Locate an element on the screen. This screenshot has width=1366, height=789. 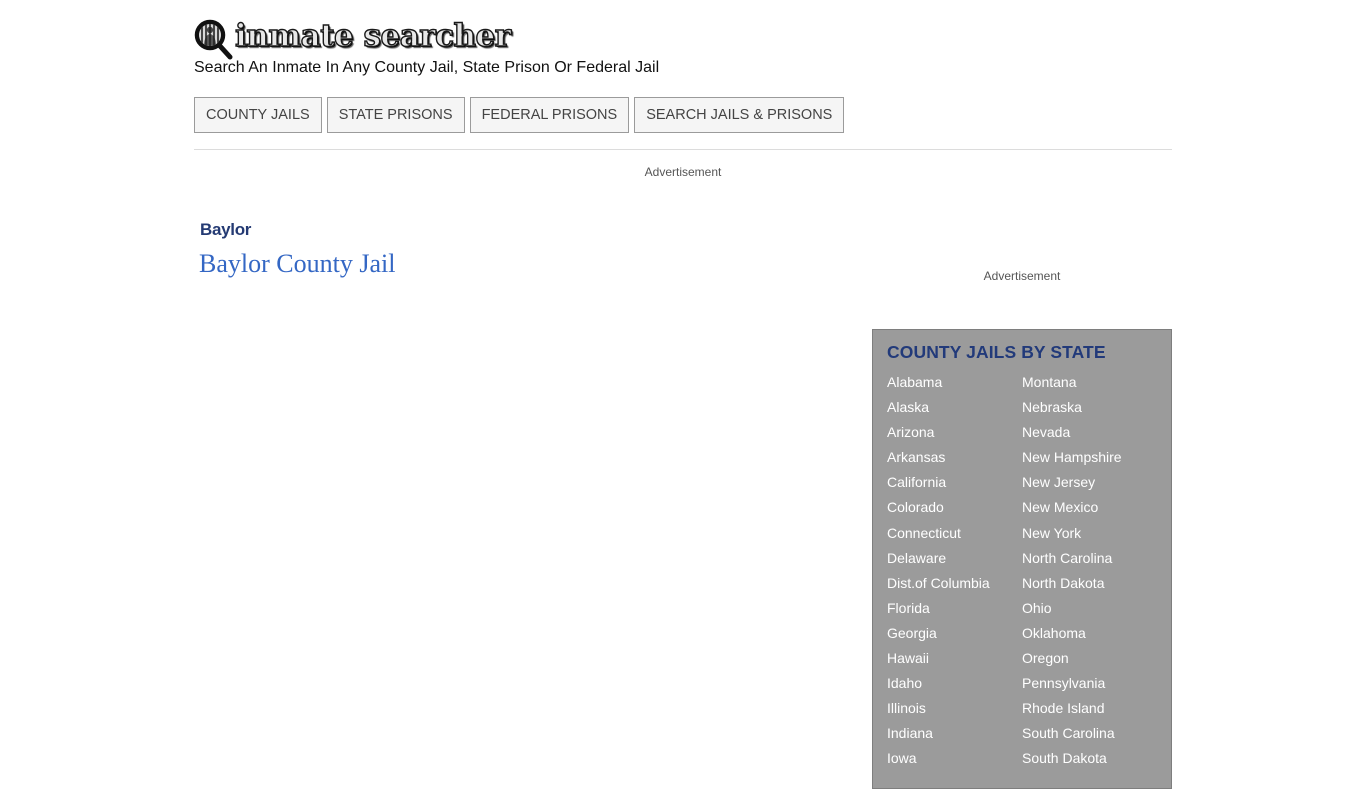
logo-text: inmate searcher is located at coordinates (373, 35).